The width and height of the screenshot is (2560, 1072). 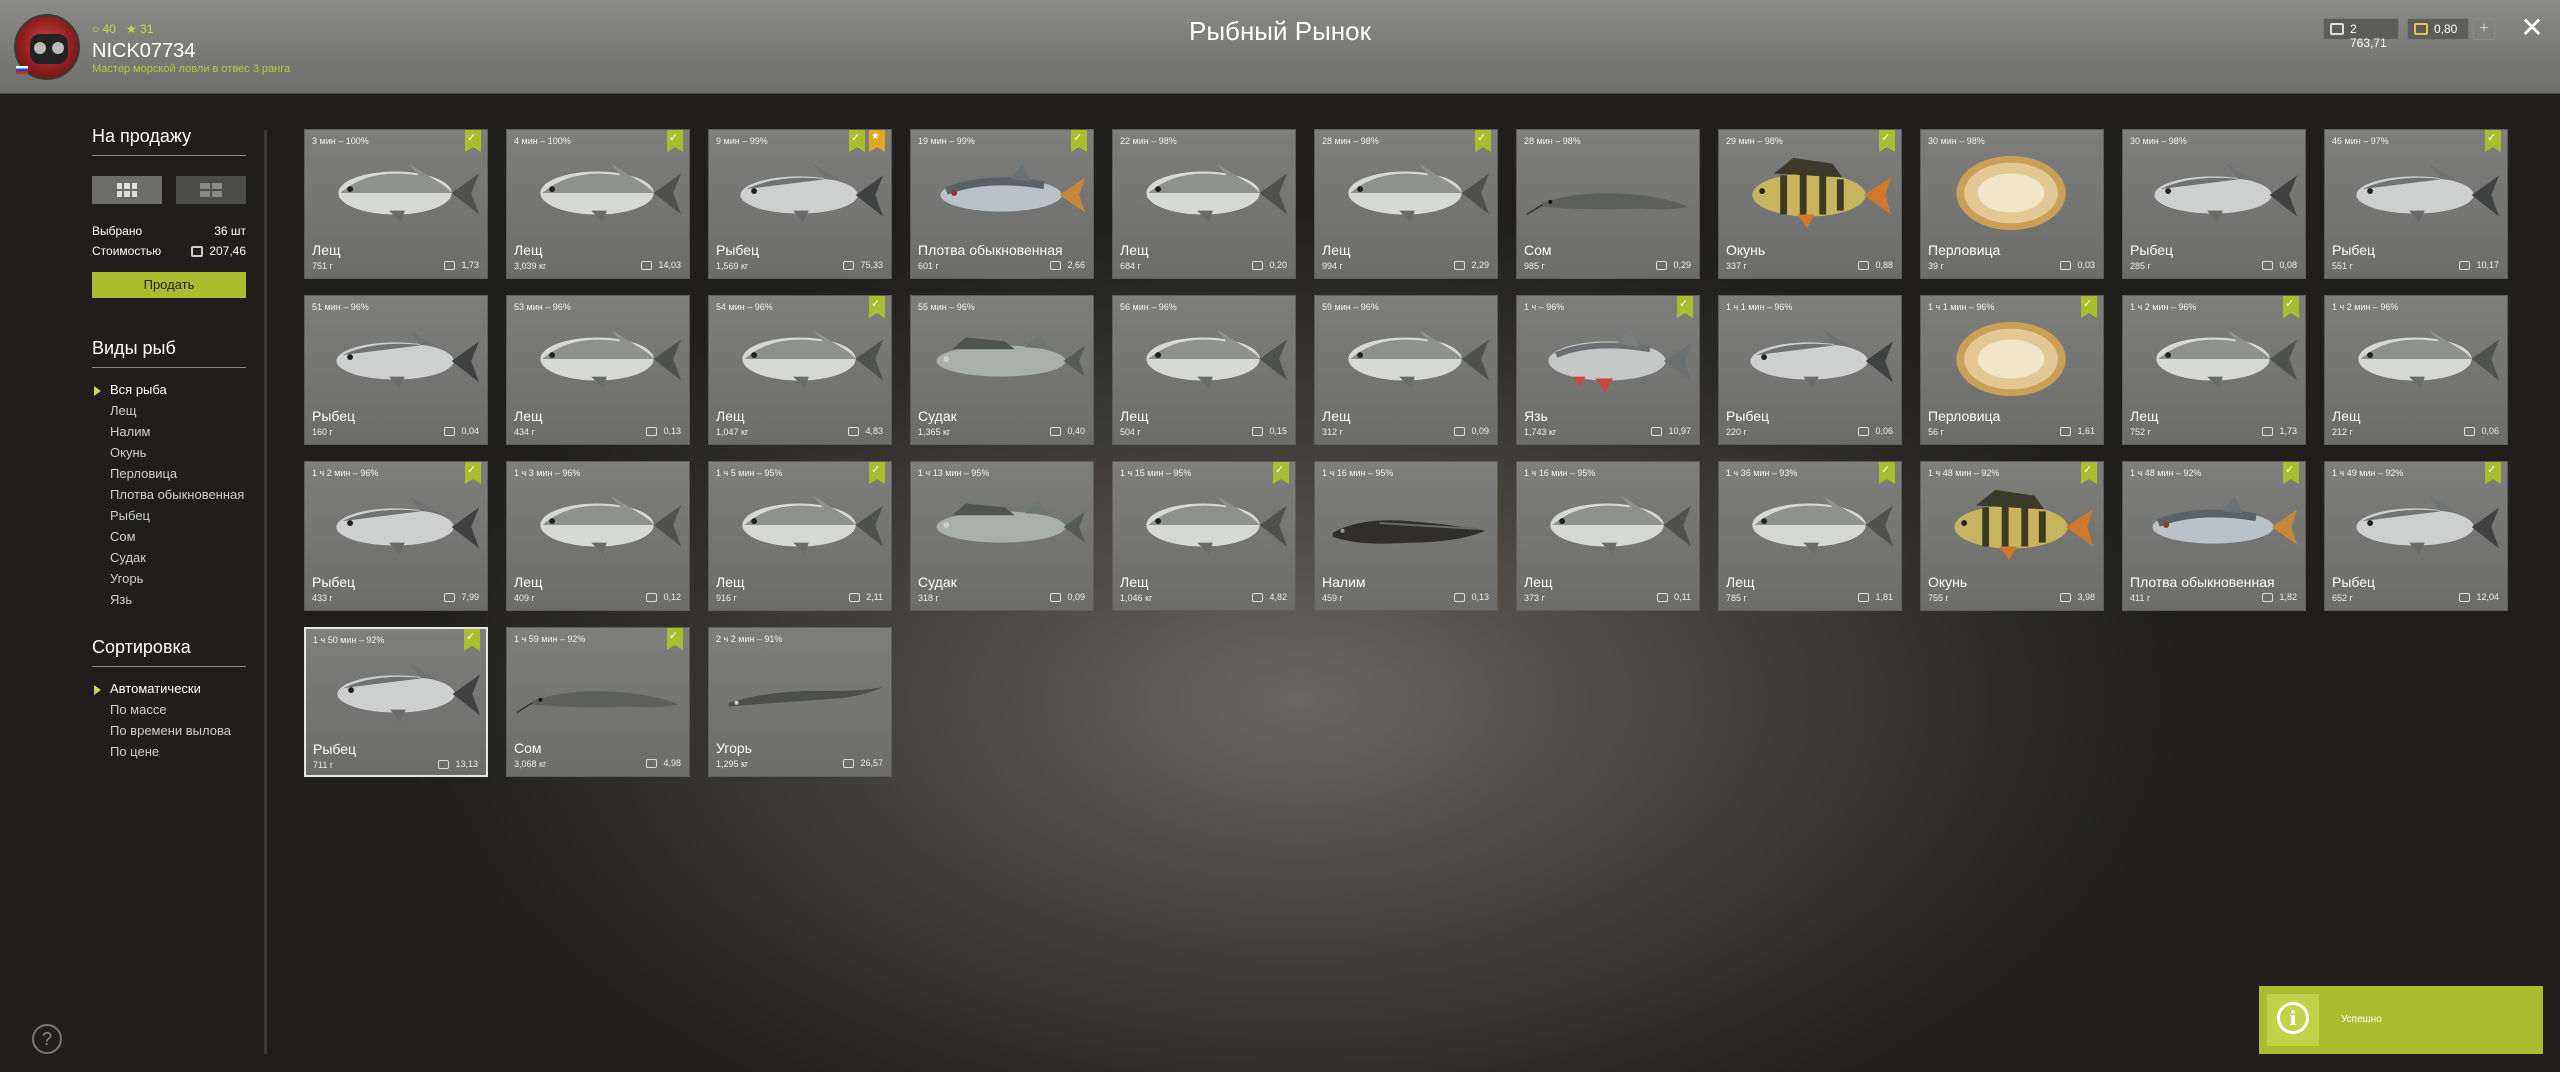 What do you see at coordinates (1810, 370) in the screenshot?
I see `fish-card: 1 ч 1 мин – 96% Рыбец 220 г 0,06` at bounding box center [1810, 370].